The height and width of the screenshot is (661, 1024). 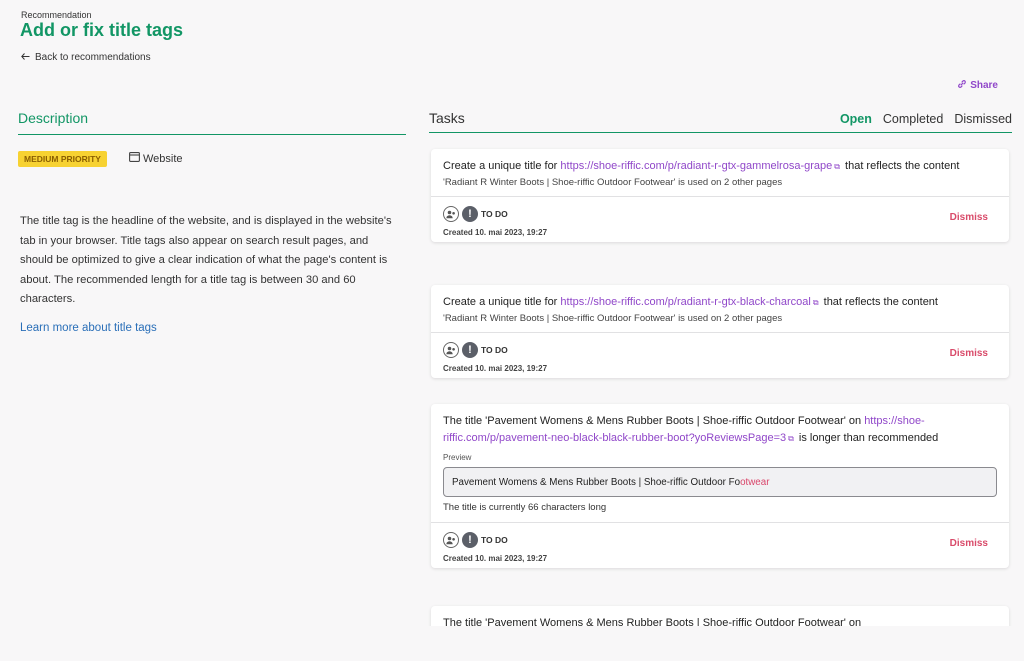 I want to click on page-eyebrow: Recommendation, so click(x=56, y=15).